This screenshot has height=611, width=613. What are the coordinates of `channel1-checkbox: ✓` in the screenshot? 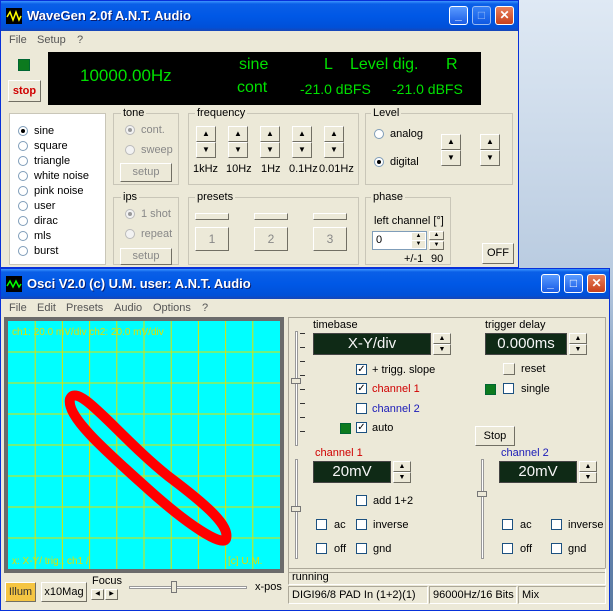 It's located at (361, 388).